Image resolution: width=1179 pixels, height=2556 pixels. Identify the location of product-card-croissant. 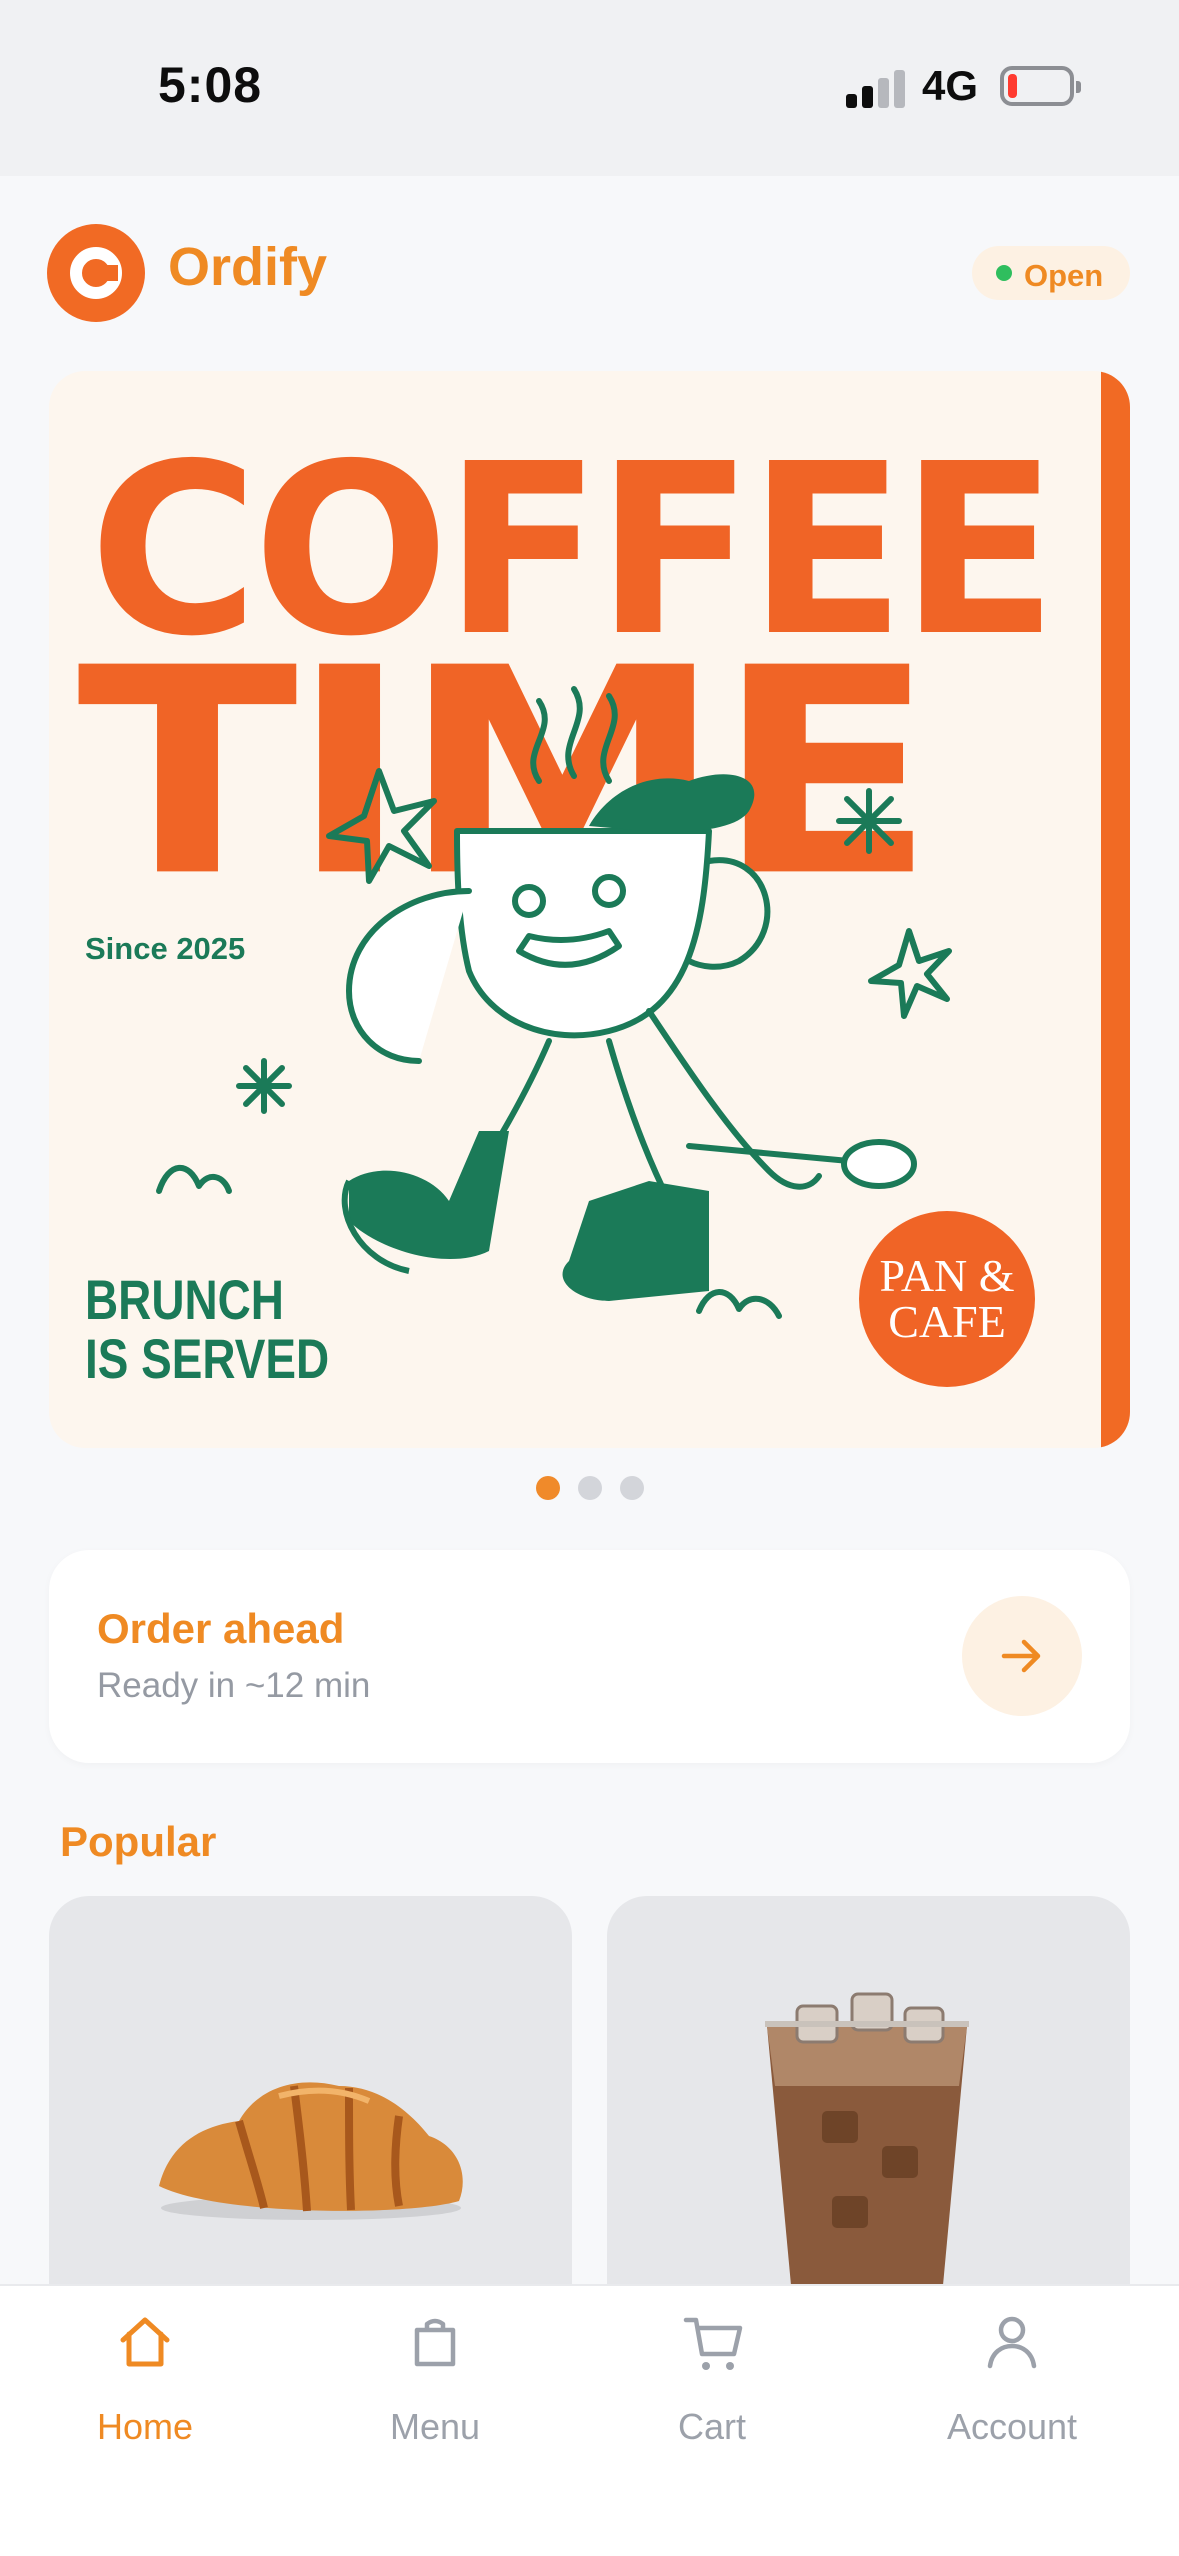
(310, 2096).